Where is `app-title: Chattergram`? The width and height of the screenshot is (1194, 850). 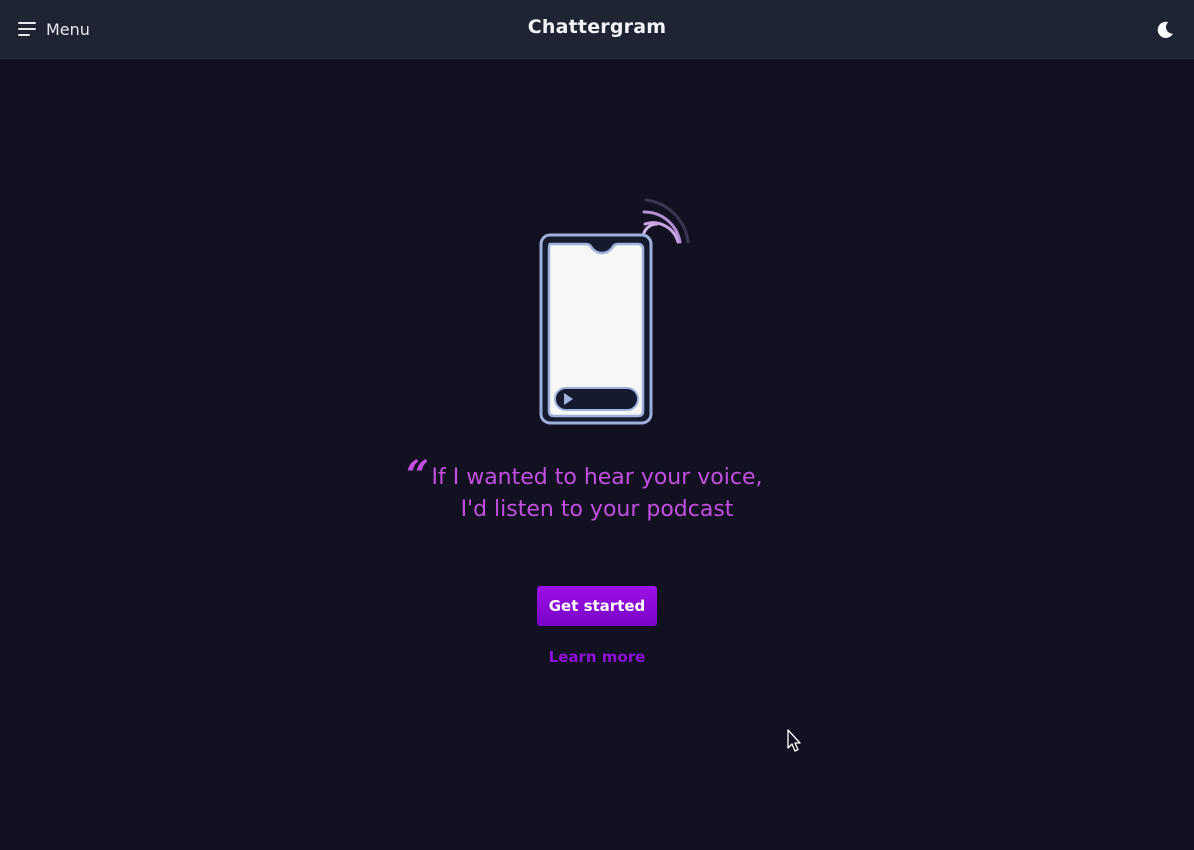
app-title: Chattergram is located at coordinates (597, 27).